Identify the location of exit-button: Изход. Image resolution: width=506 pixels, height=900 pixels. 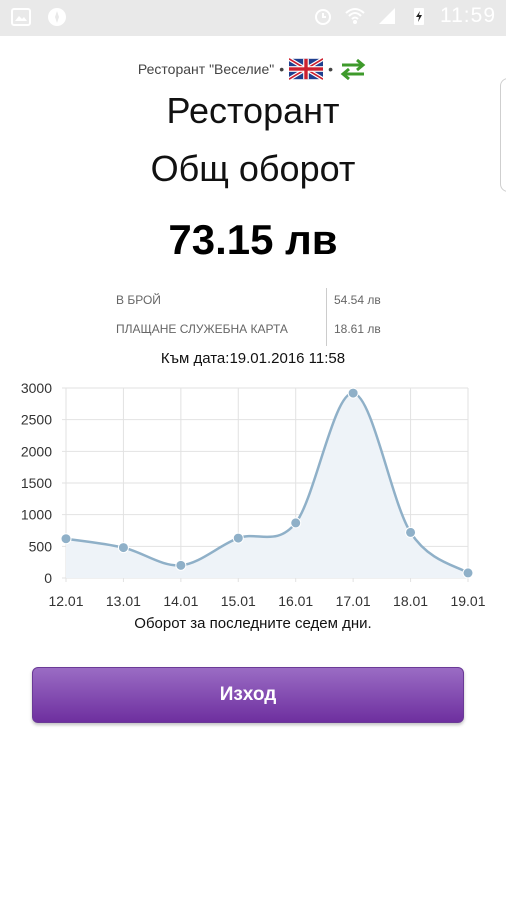
(248, 695).